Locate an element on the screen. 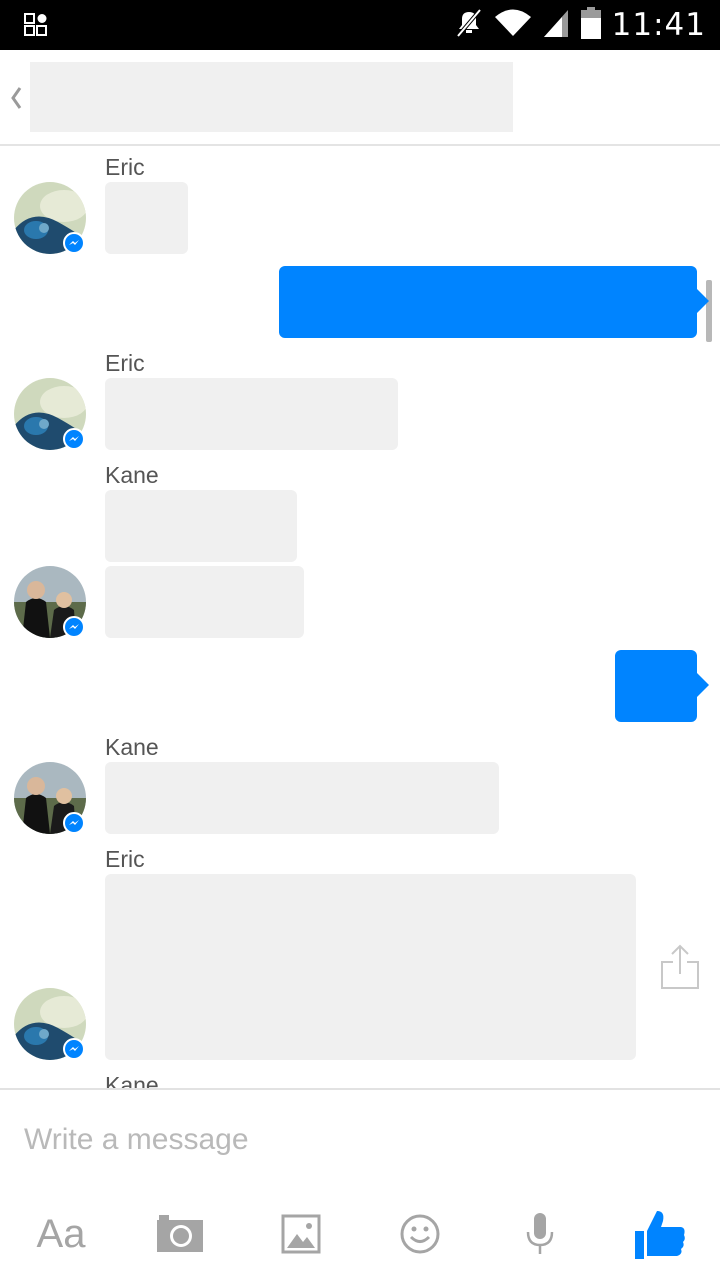 The height and width of the screenshot is (1280, 720). notifications-icon is located at coordinates (36, 27).